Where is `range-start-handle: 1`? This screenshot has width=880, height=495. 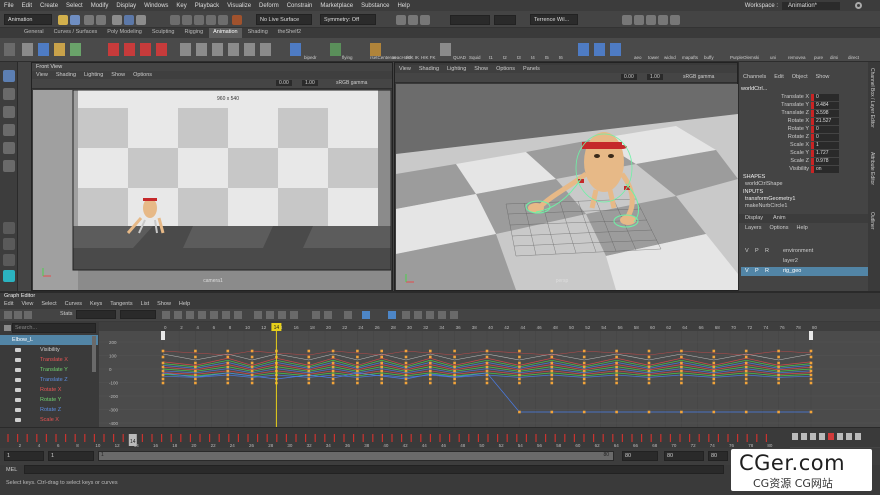 range-start-handle: 1 is located at coordinates (102, 455).